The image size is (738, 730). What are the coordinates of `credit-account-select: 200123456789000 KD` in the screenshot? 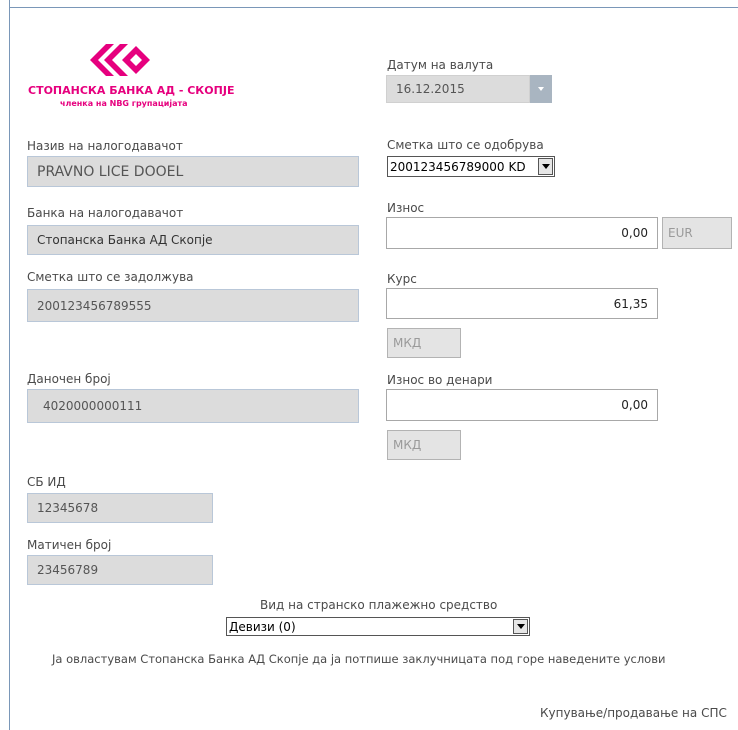 It's located at (471, 166).